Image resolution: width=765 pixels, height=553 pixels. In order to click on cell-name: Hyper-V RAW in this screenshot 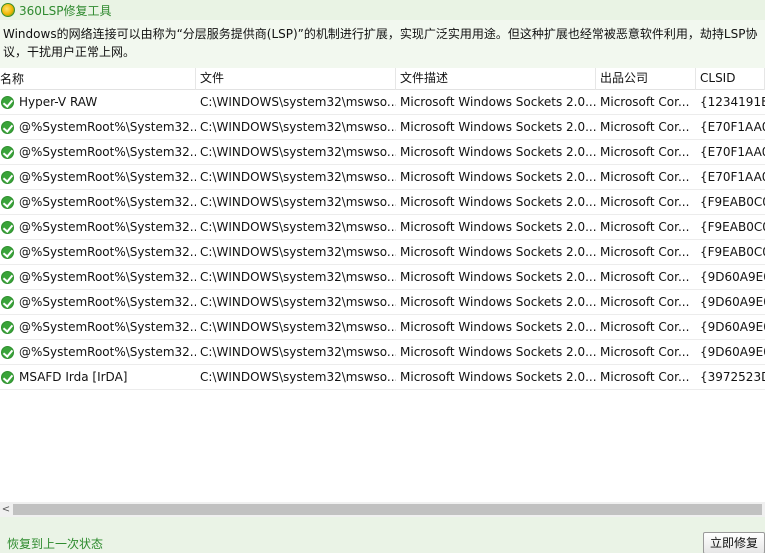, I will do `click(98, 102)`.